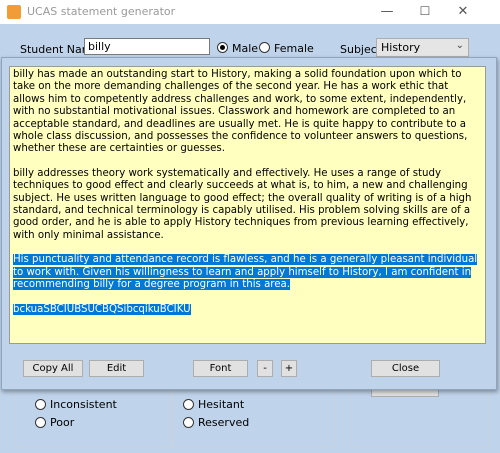  Describe the element at coordinates (53, 368) in the screenshot. I see `copy-all-button: Copy All` at that location.